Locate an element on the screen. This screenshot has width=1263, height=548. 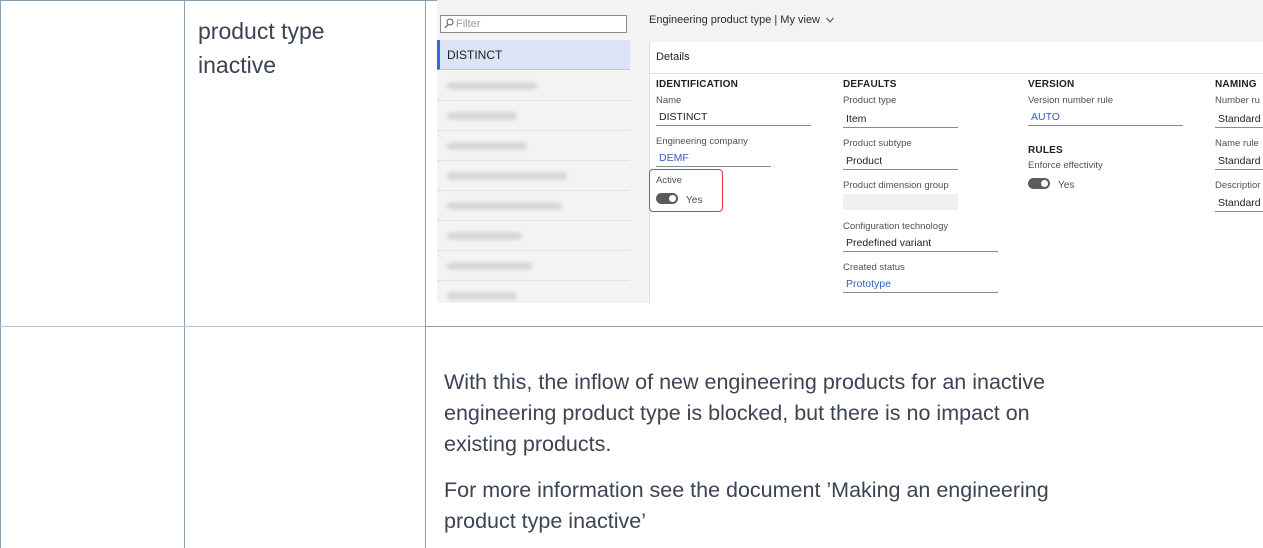
name-rule-label: Name rule is located at coordinates (1237, 143).